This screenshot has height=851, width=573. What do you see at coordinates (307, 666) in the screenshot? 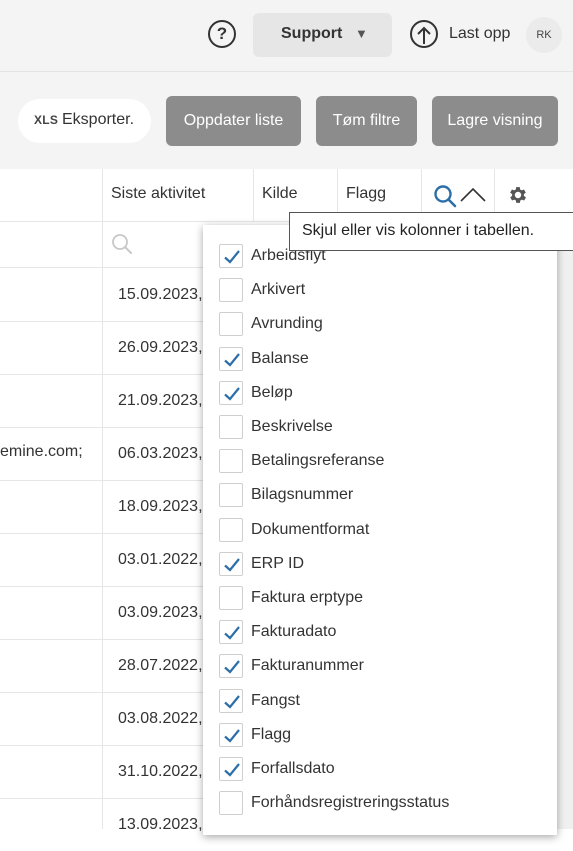
I see `column-option-label: Fakturanummer` at bounding box center [307, 666].